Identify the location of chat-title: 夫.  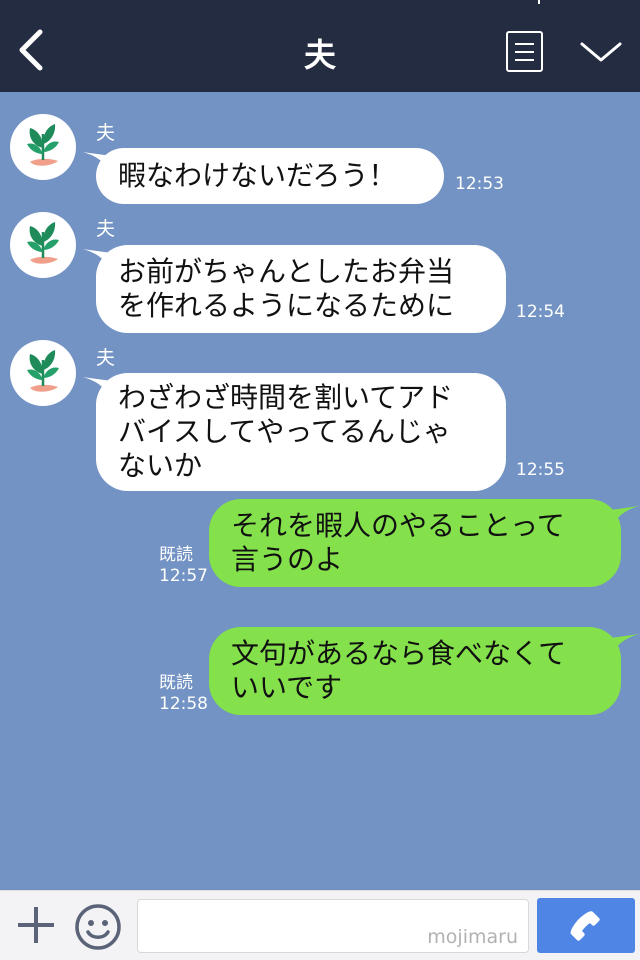
(319, 55).